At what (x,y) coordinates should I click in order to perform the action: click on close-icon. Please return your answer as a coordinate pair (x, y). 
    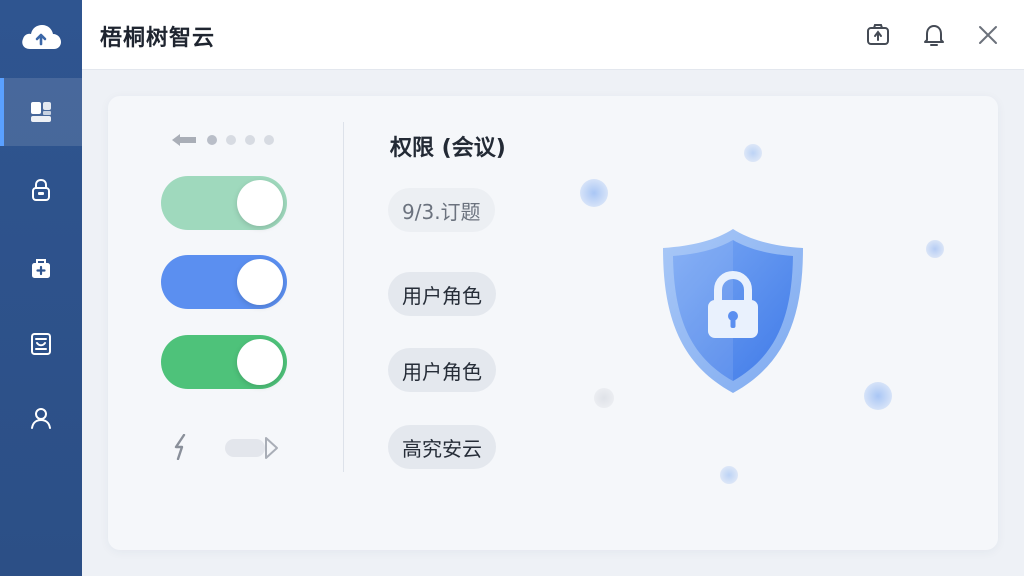
    Looking at the image, I should click on (988, 35).